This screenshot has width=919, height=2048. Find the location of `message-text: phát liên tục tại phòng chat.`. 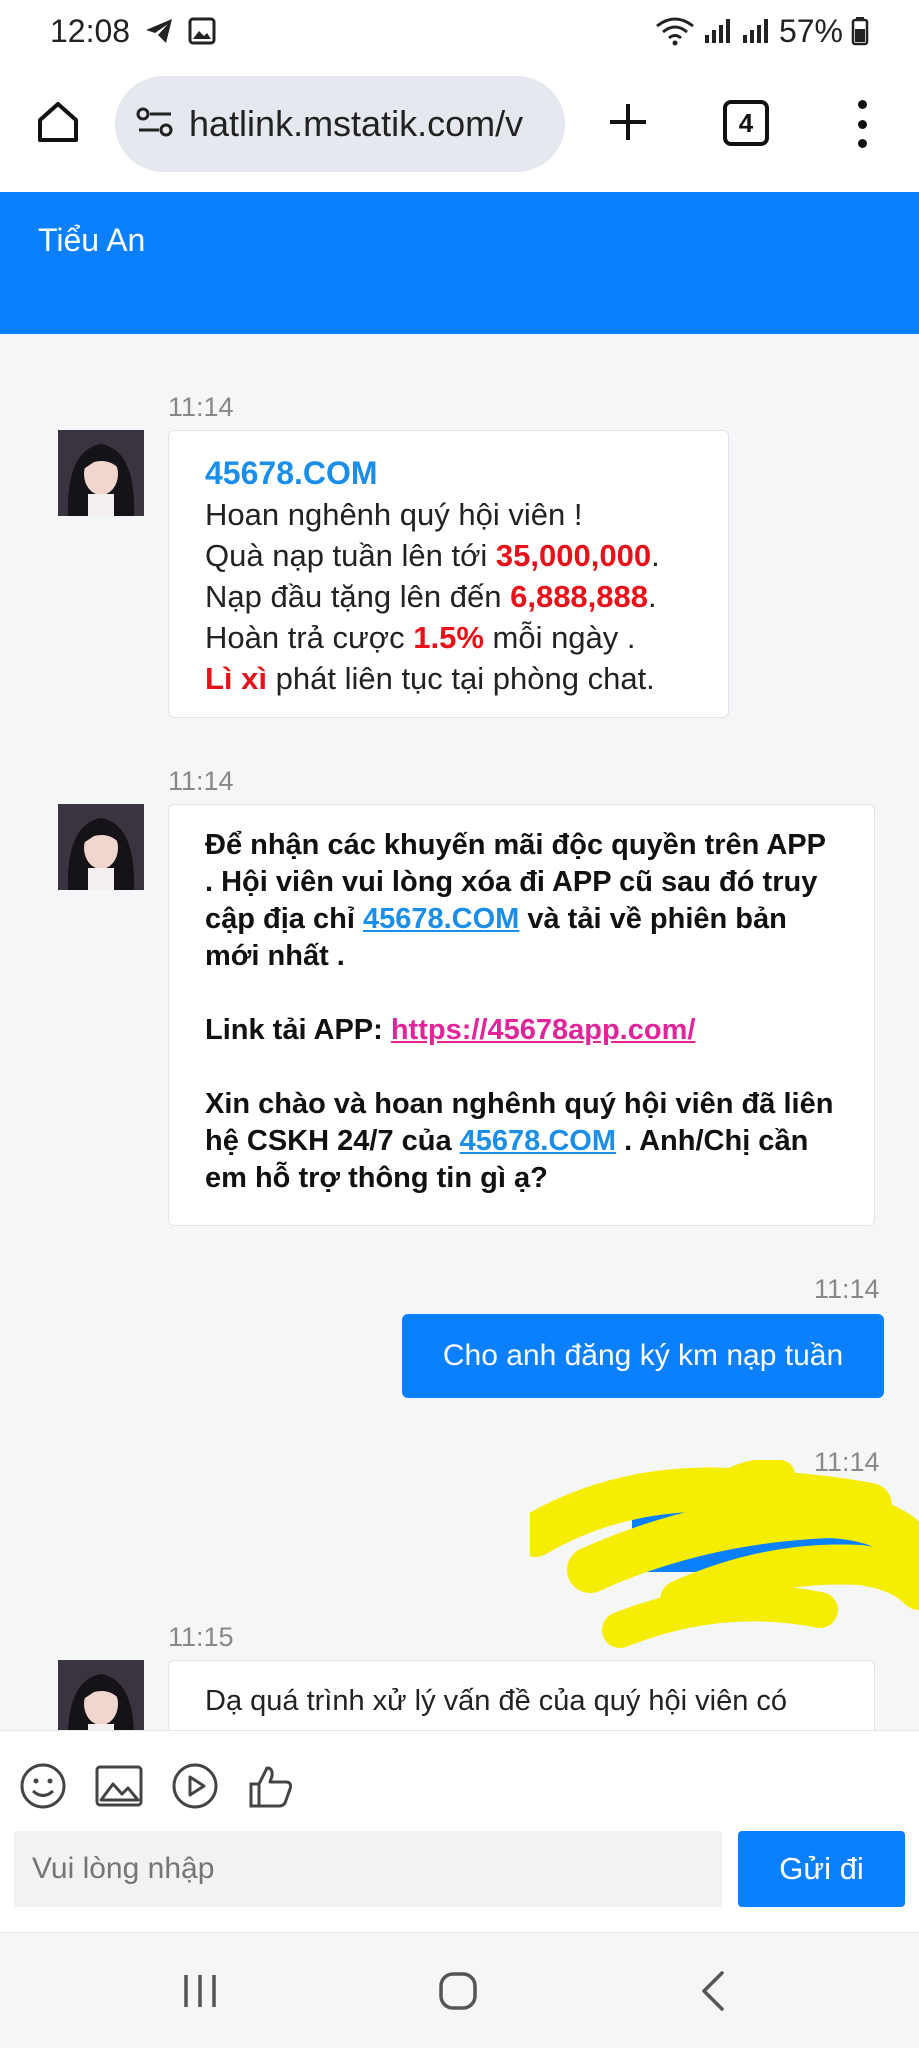

message-text: phát liên tục tại phòng chat. is located at coordinates (461, 678).